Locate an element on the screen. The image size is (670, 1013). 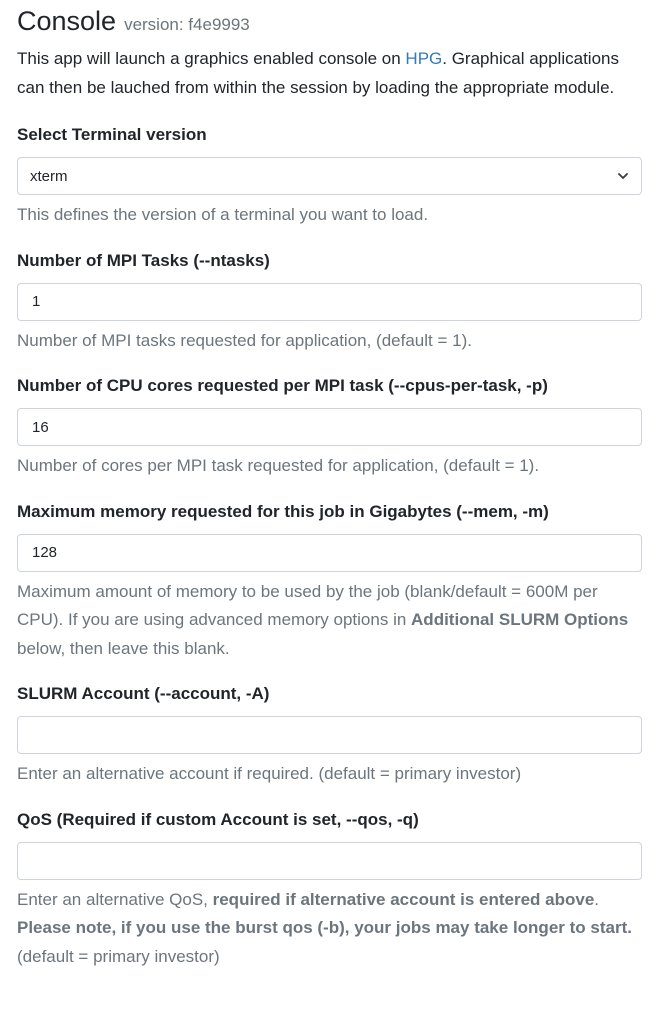
cpus-input: 16 is located at coordinates (329, 427).